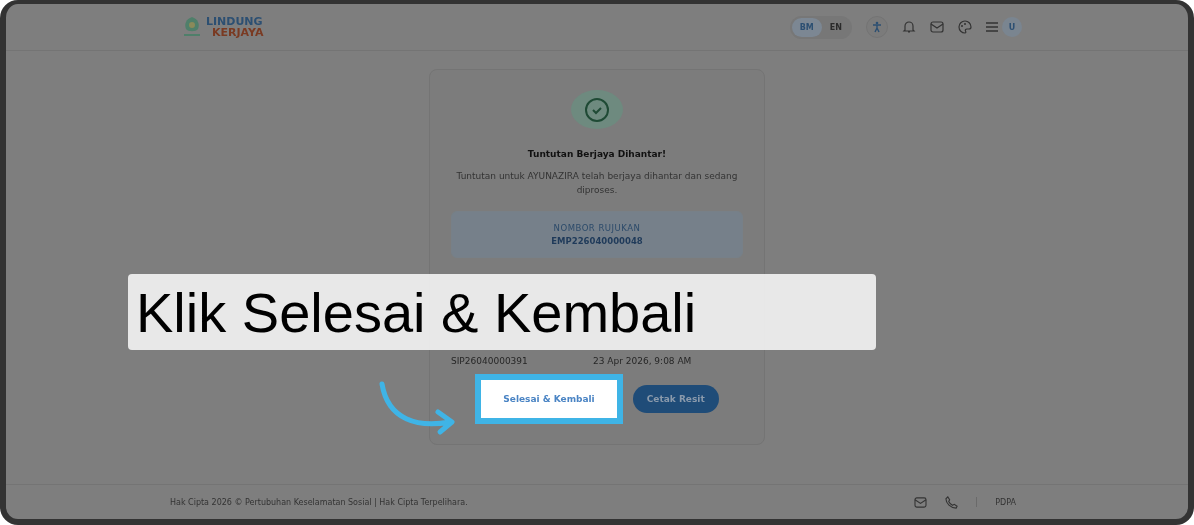  What do you see at coordinates (643, 361) in the screenshot?
I see `detail-value: 23 Apr 2026, 9:08 AM` at bounding box center [643, 361].